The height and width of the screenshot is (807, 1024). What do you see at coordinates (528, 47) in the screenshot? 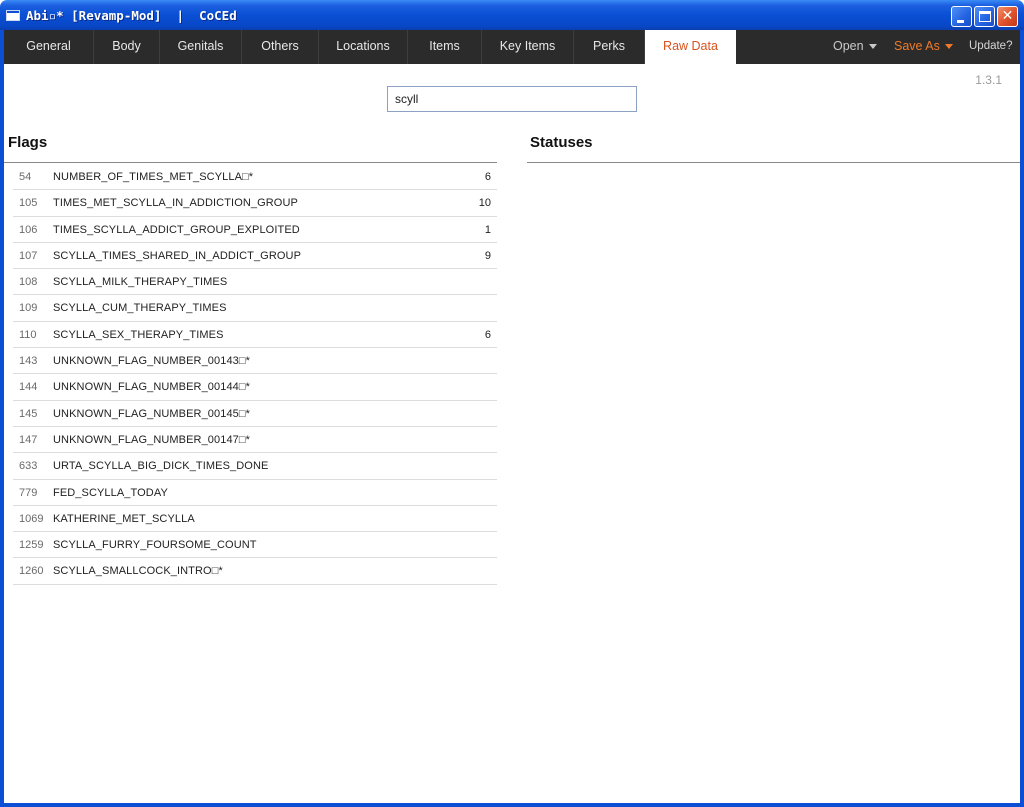
I see `tab-key-items: Key Items` at bounding box center [528, 47].